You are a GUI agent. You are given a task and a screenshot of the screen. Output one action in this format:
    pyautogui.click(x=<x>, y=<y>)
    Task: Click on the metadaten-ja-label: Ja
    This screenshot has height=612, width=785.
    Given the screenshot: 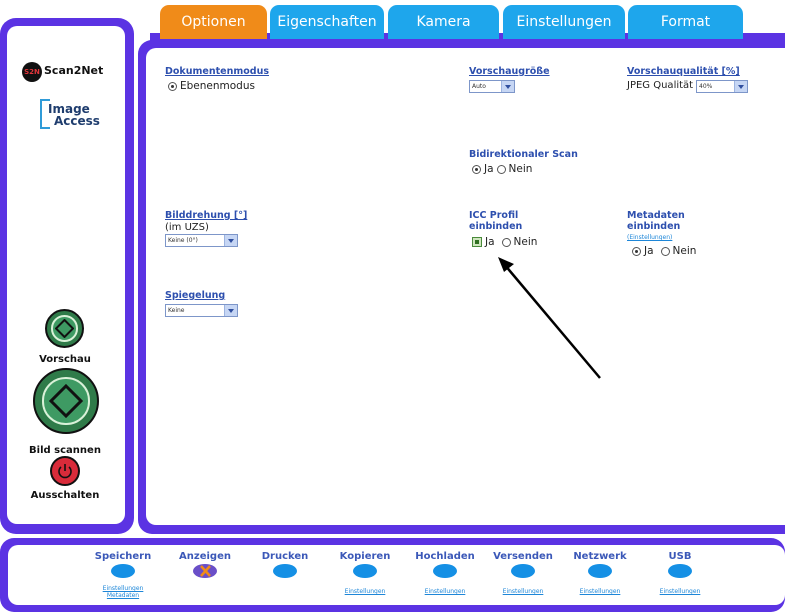 What is the action you would take?
    pyautogui.click(x=649, y=251)
    